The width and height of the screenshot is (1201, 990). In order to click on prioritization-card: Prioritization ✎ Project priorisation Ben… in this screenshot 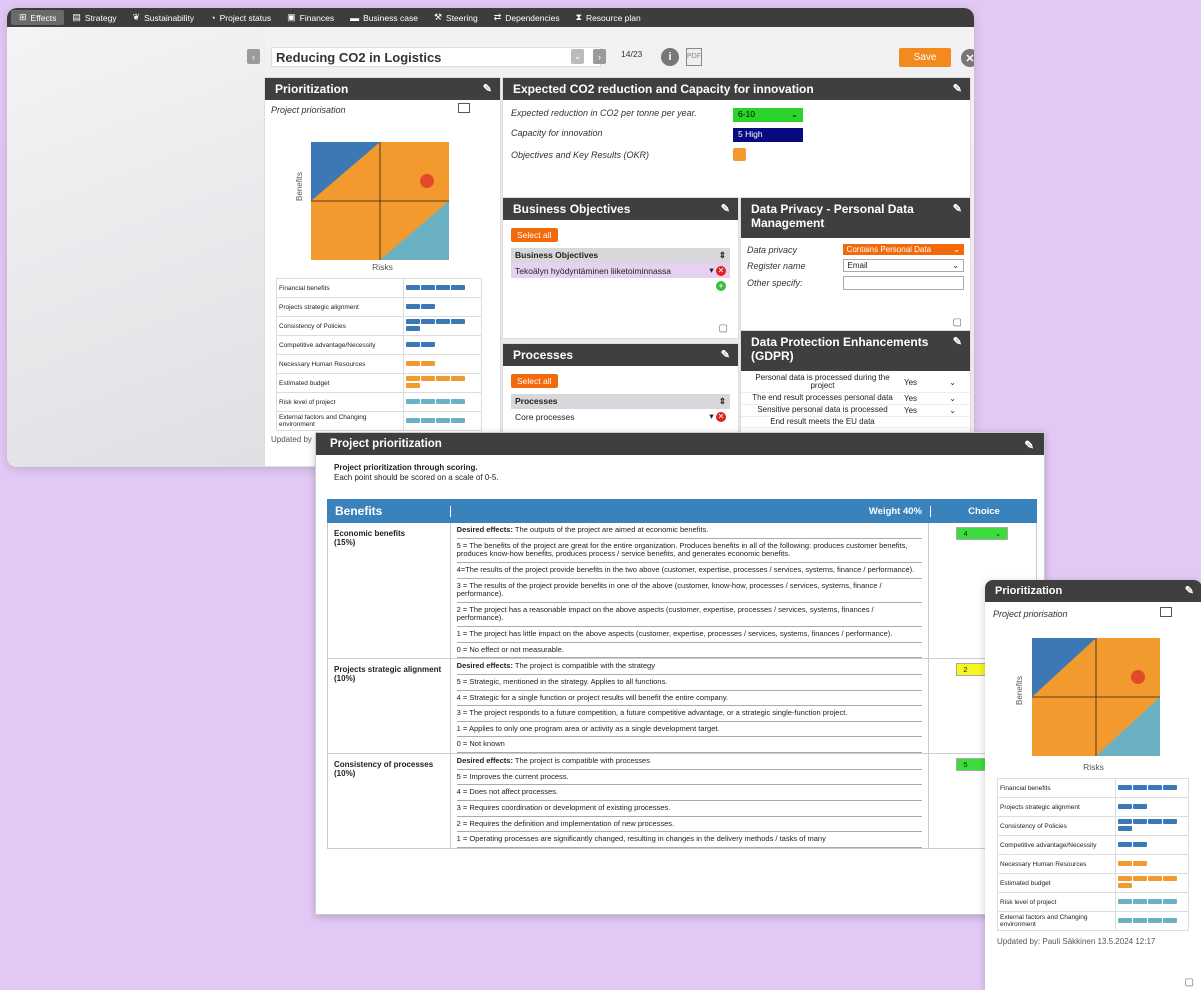, I will do `click(1093, 785)`.